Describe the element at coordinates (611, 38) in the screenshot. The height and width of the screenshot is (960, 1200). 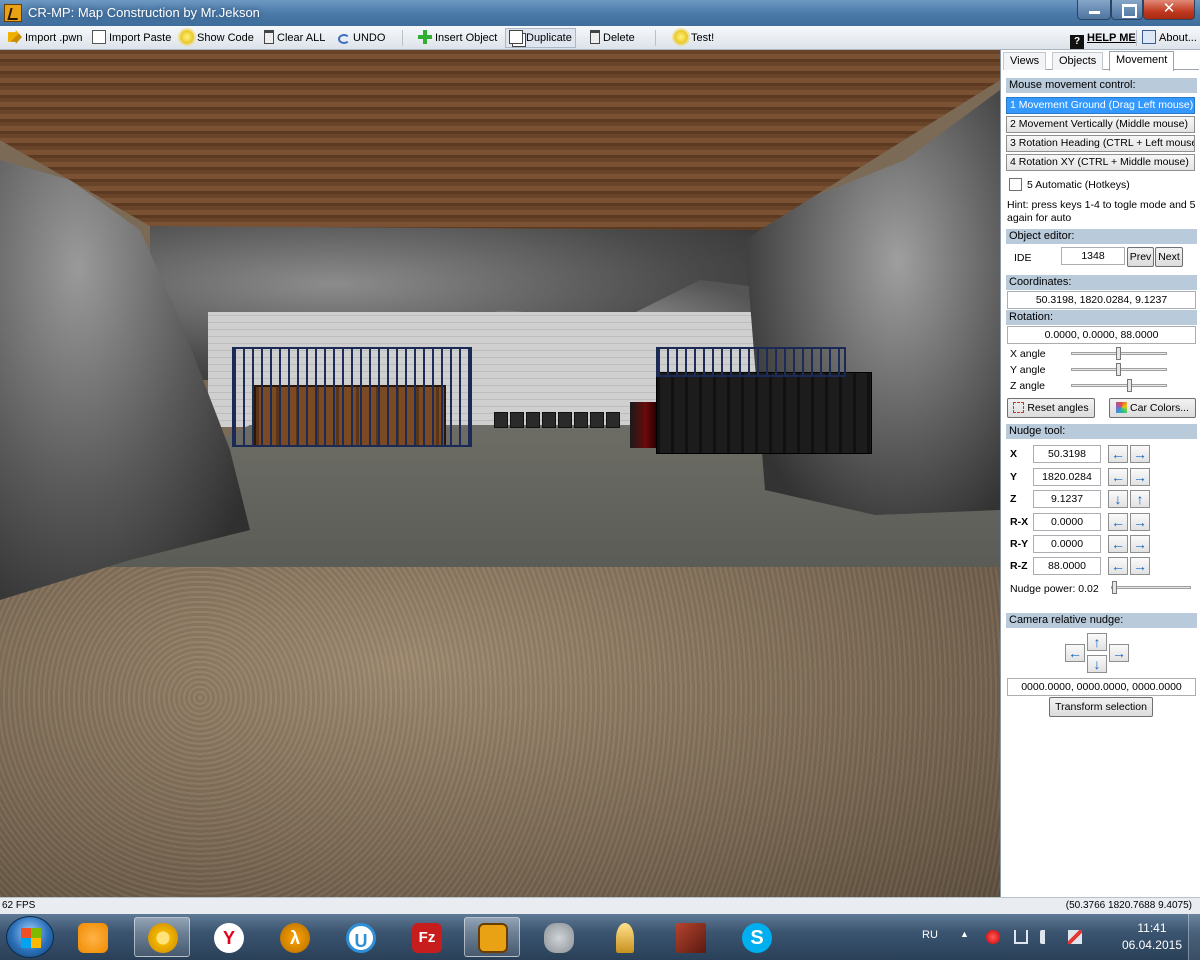
I see `delete-button: Delete` at that location.